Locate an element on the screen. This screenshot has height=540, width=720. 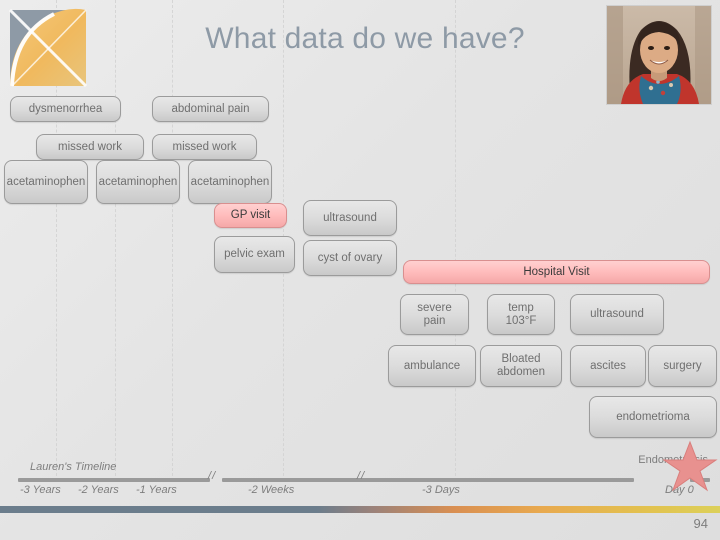
event-box-label: dysmenorrhea is located at coordinates (65, 108).